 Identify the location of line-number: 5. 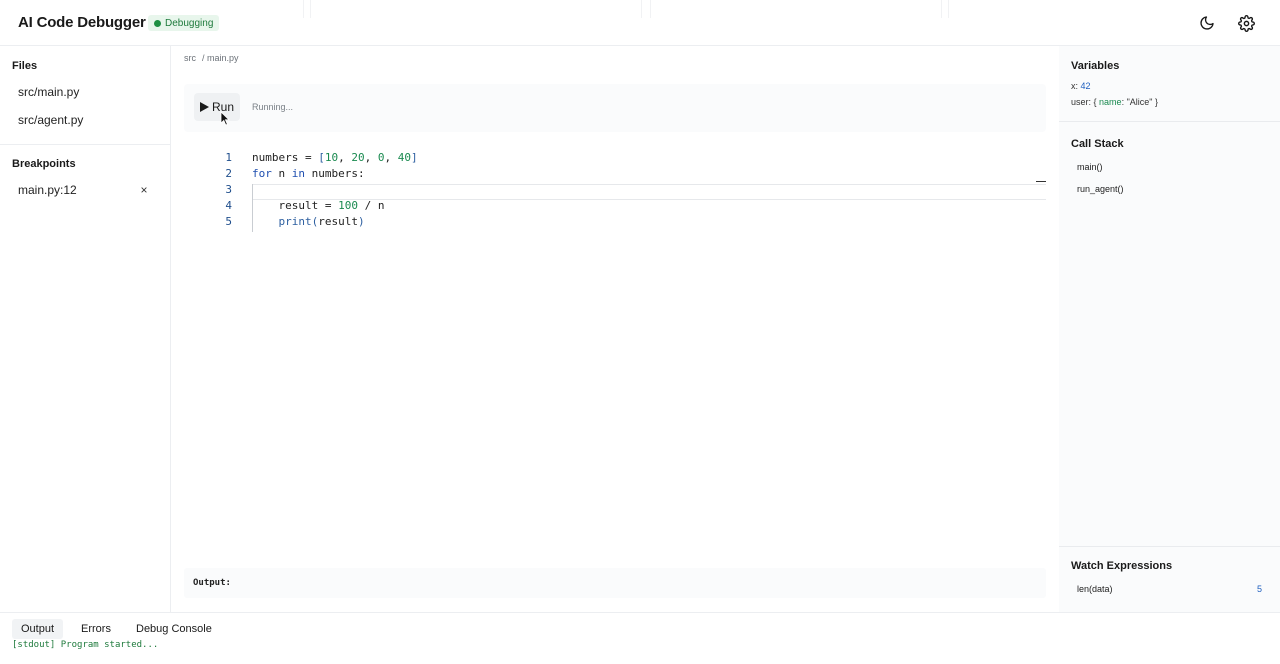
(228, 221).